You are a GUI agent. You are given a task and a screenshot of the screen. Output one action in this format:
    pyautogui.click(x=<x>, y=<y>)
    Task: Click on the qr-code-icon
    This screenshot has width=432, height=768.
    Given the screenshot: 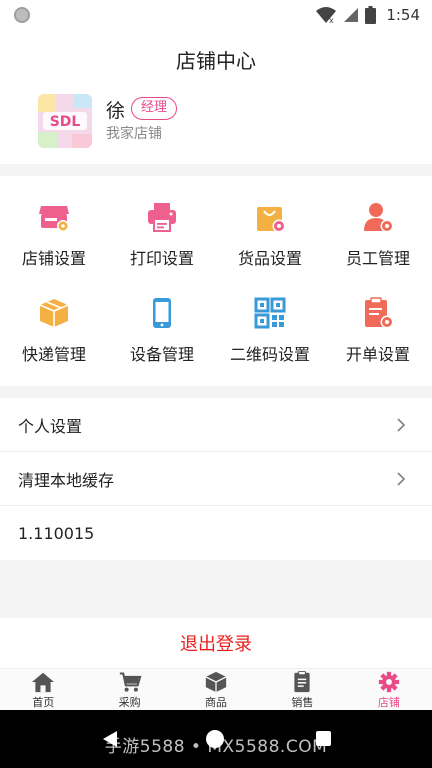 What is the action you would take?
    pyautogui.click(x=270, y=313)
    